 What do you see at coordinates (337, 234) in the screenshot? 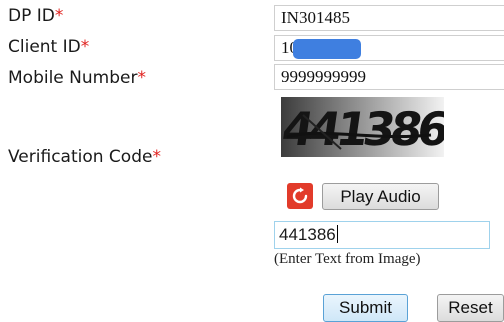
I see `text-caret` at bounding box center [337, 234].